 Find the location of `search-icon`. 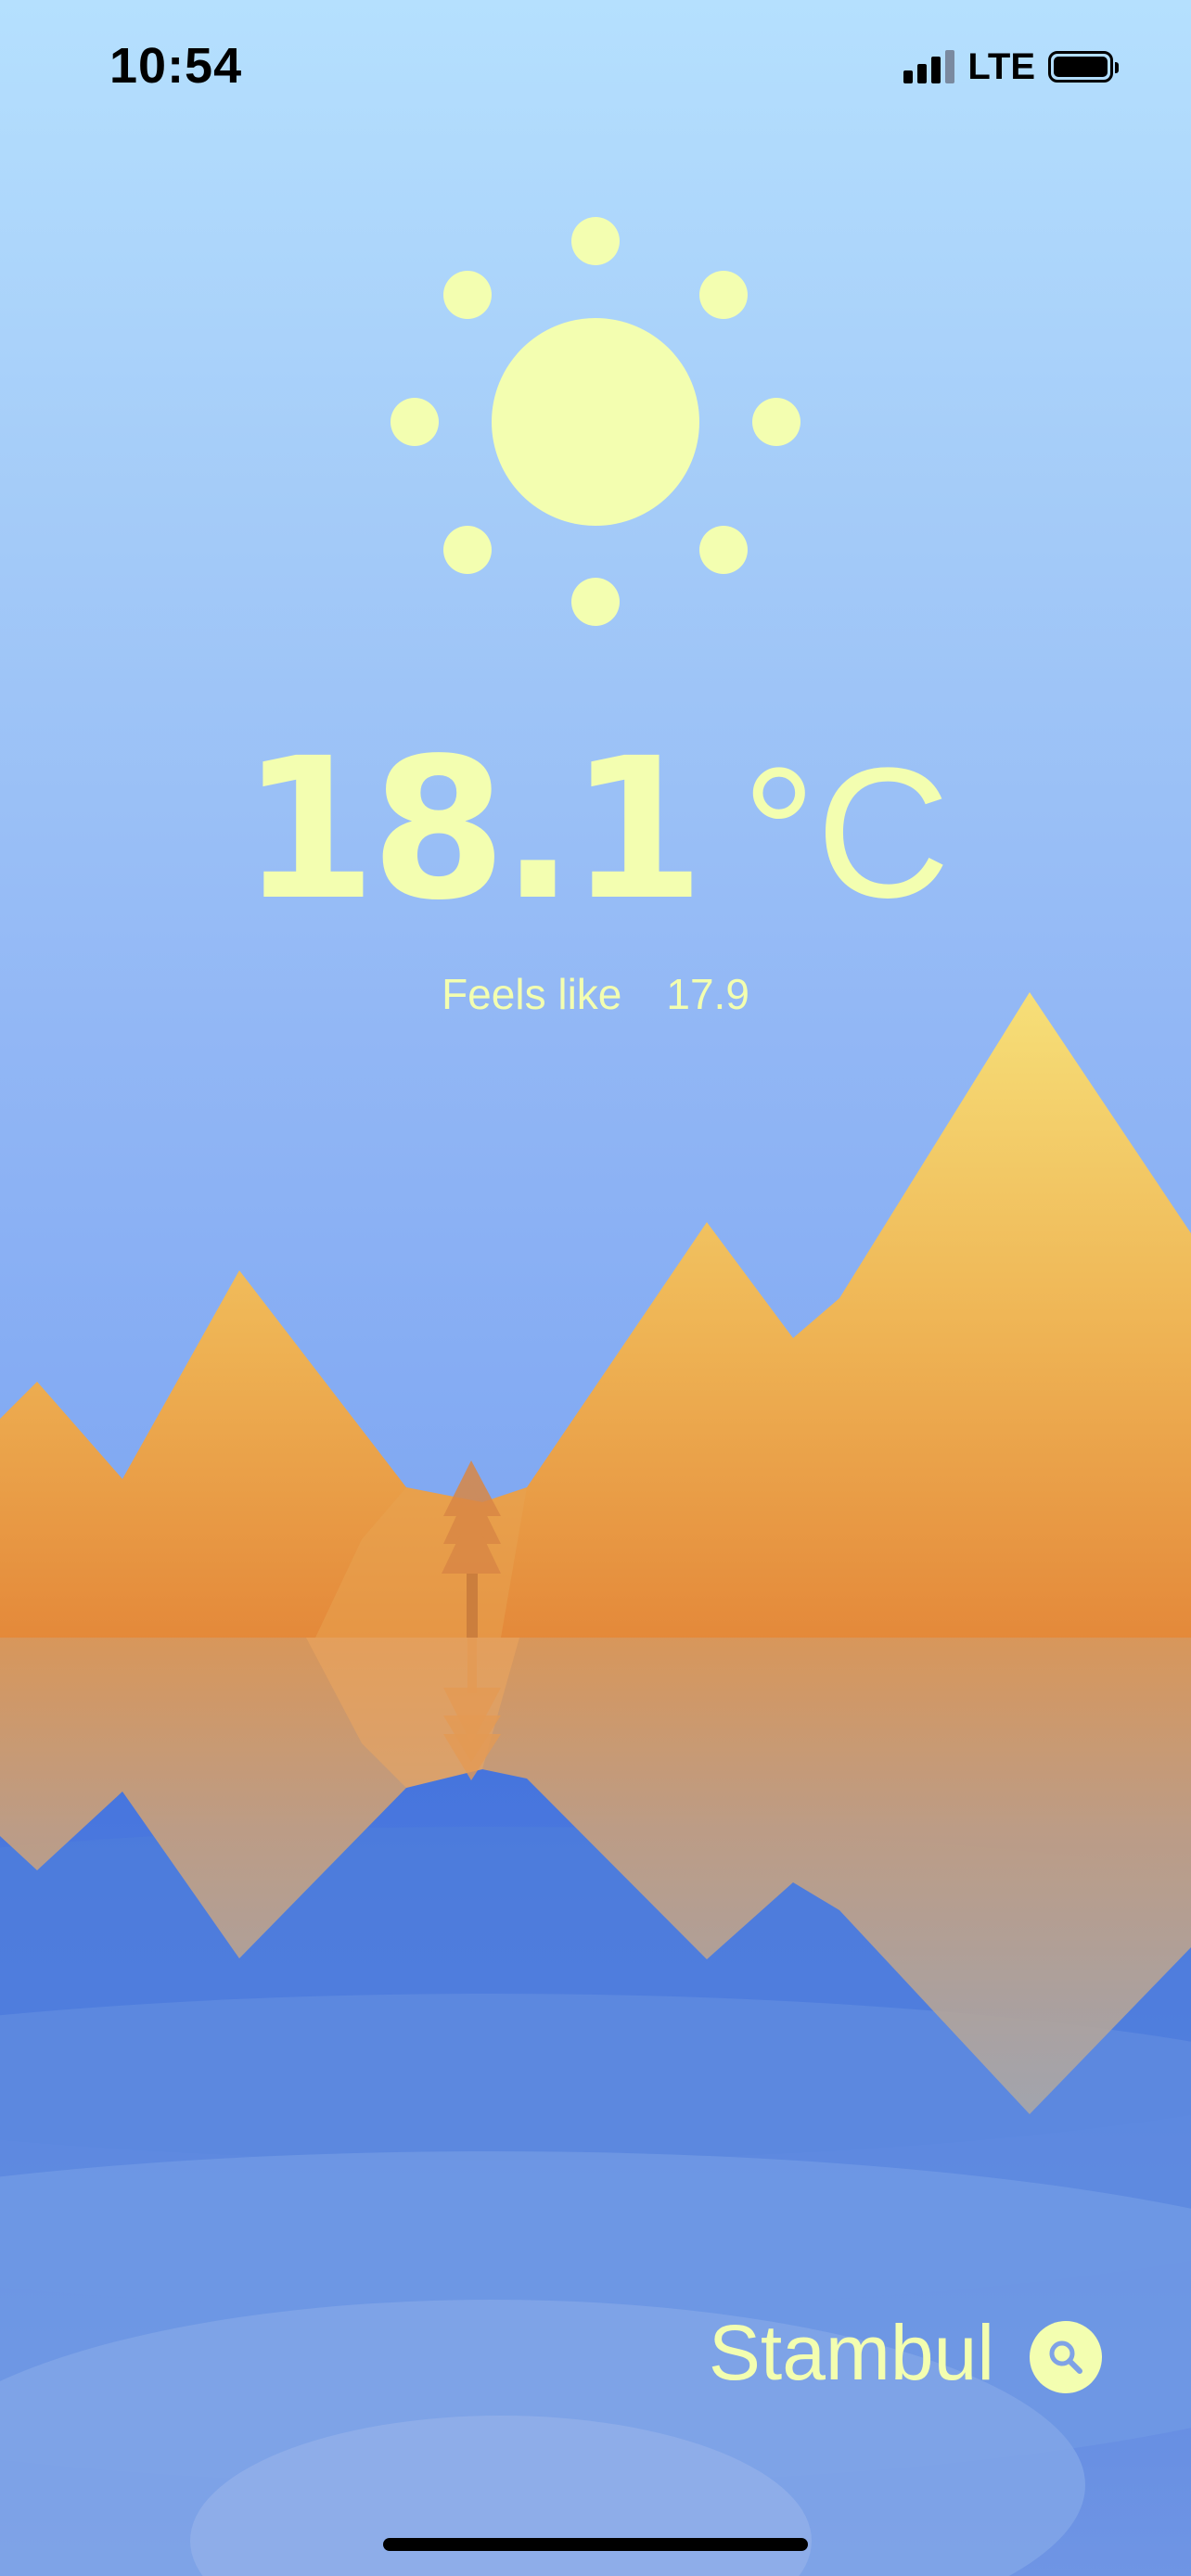

search-icon is located at coordinates (1065, 2357).